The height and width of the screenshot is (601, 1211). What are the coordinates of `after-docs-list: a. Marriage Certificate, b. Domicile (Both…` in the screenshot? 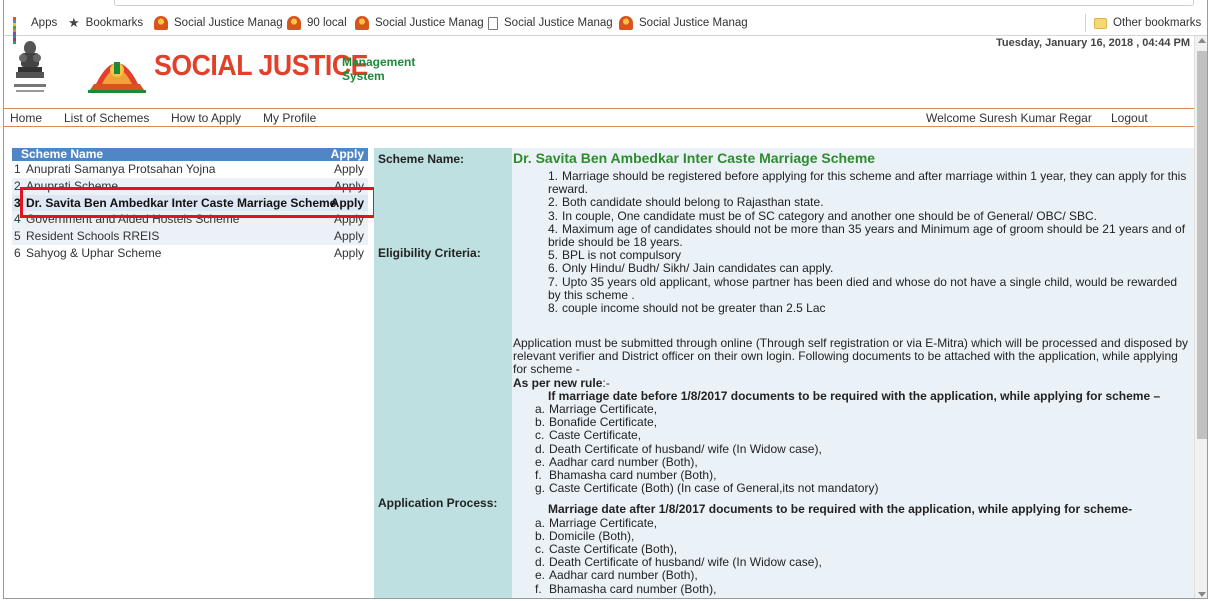 It's located at (862, 556).